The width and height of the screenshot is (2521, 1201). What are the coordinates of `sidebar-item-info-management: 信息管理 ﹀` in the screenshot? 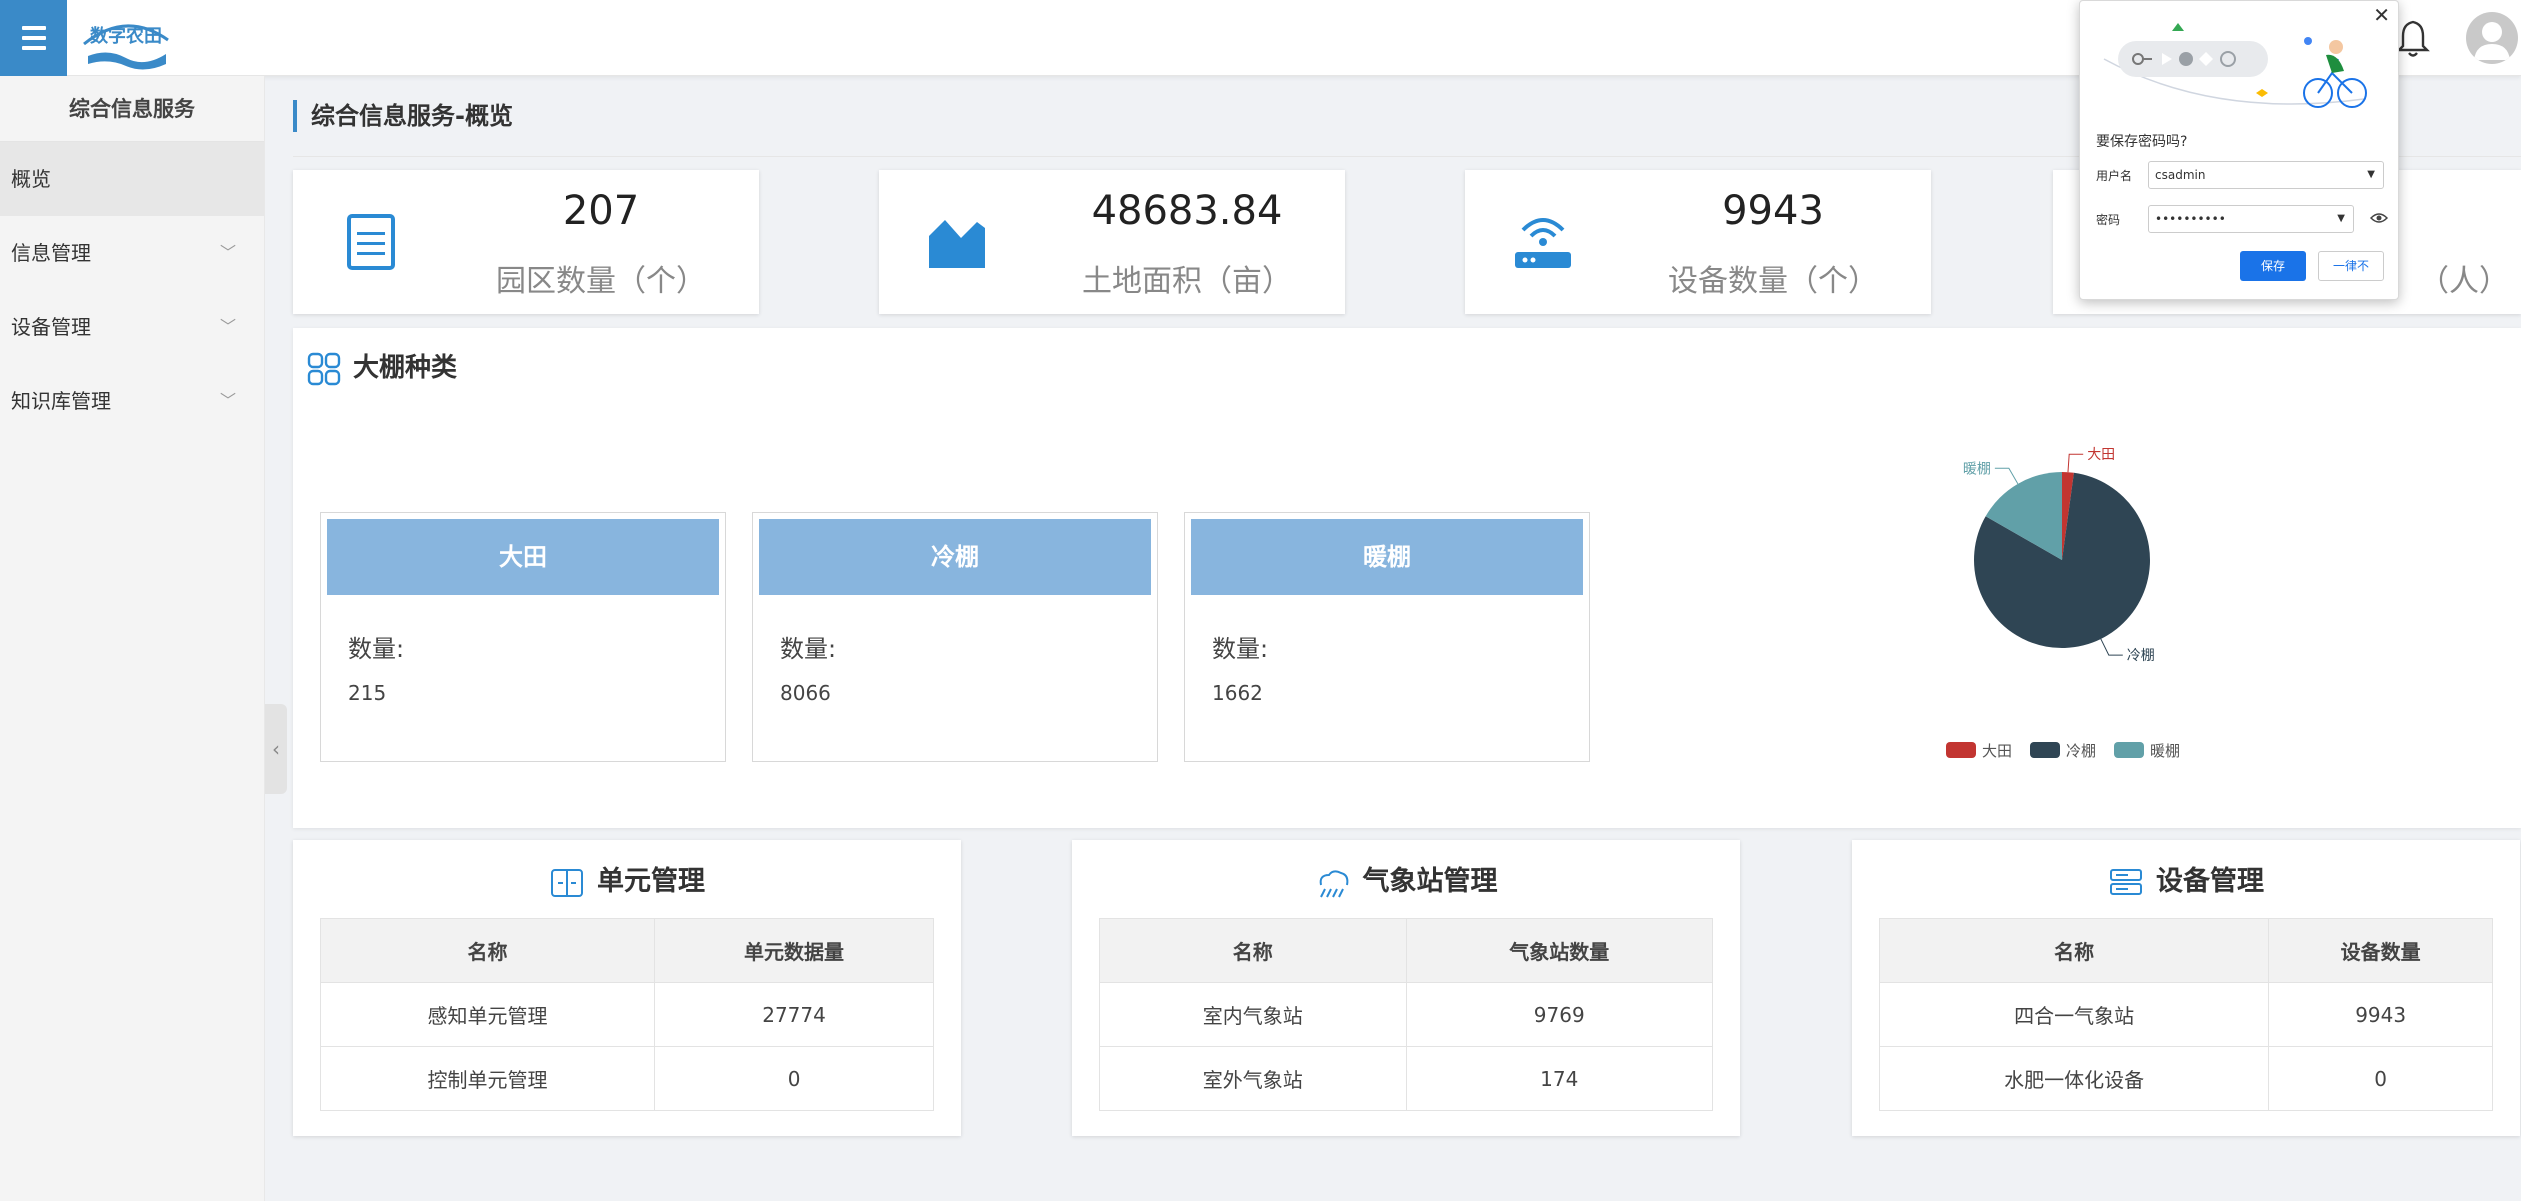 It's located at (132, 253).